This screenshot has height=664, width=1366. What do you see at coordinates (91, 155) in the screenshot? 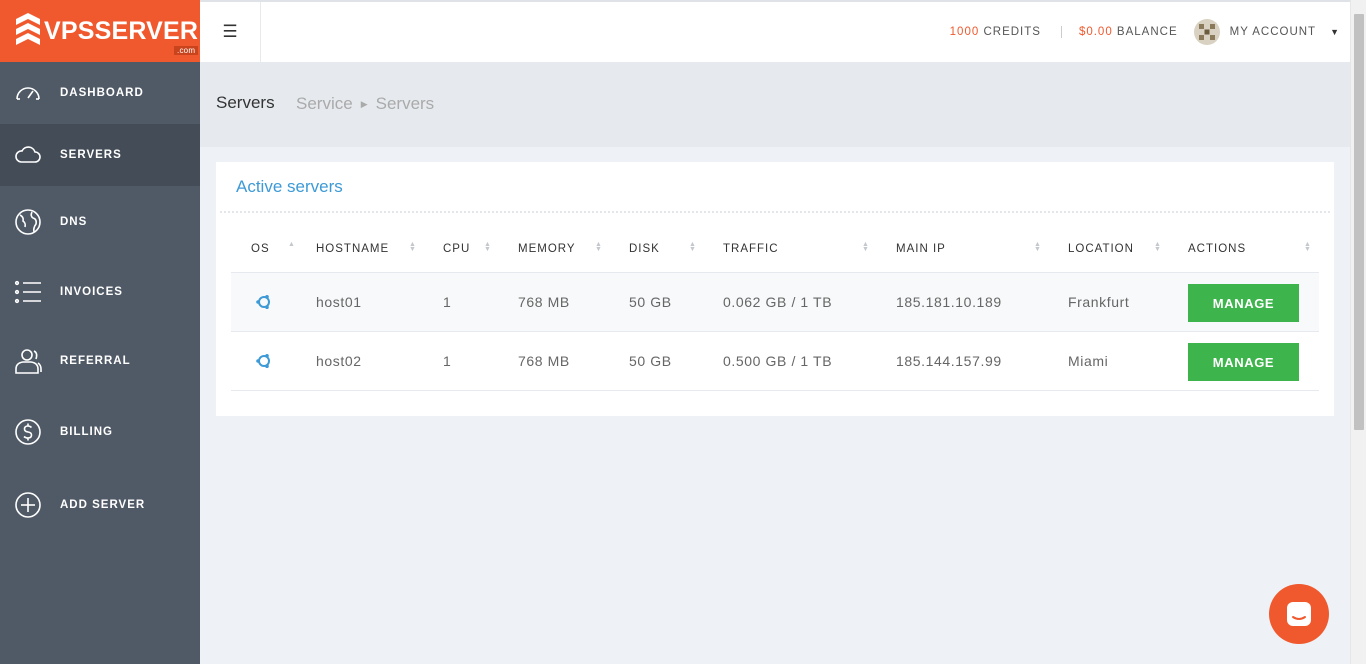
I see `sidebar-item-label: SERVERS` at bounding box center [91, 155].